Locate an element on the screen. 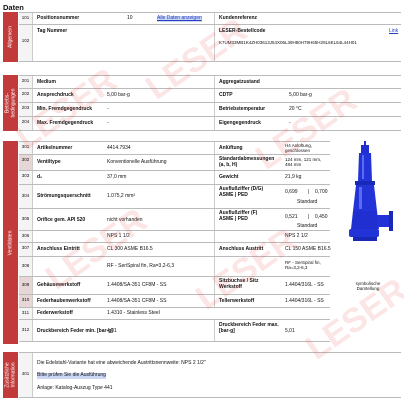 This screenshot has width=404, height=400. row-number: 303 is located at coordinates (26, 177).